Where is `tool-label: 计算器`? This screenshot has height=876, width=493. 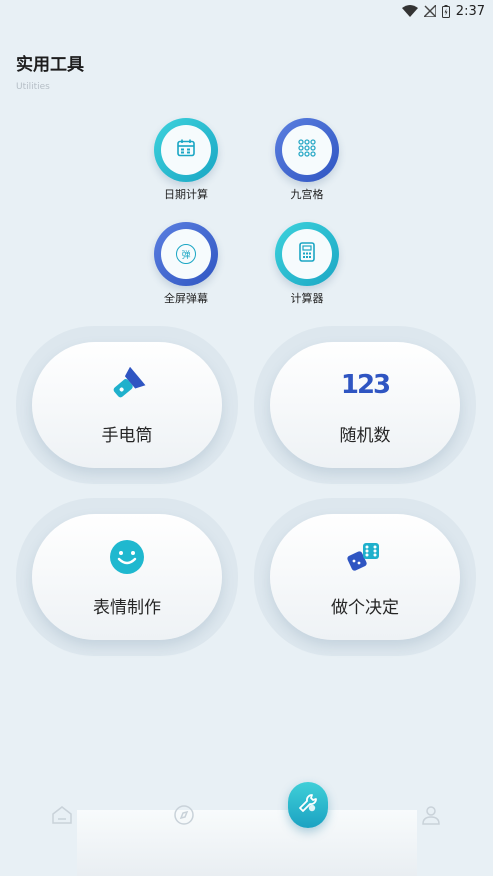
tool-label: 计算器 is located at coordinates (307, 298).